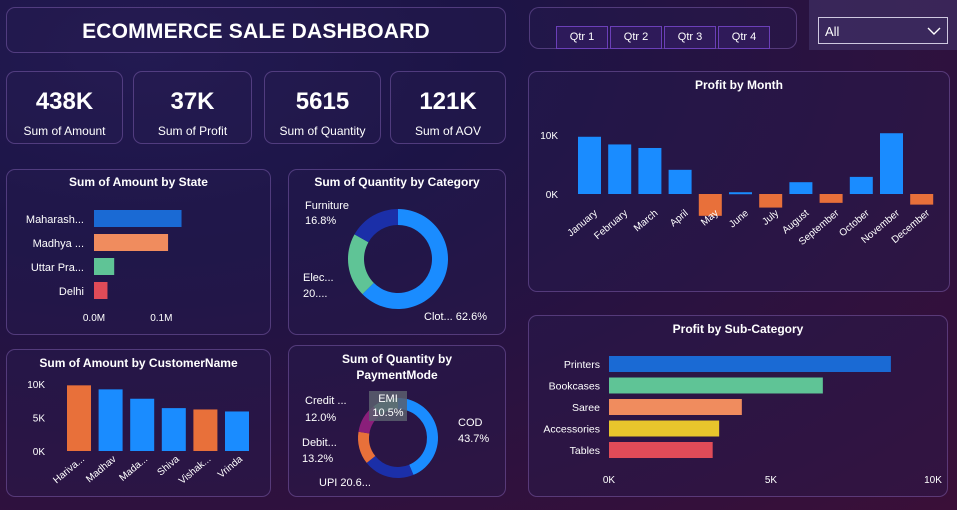  I want to click on qtr3-button: Qtr 3, so click(690, 37).